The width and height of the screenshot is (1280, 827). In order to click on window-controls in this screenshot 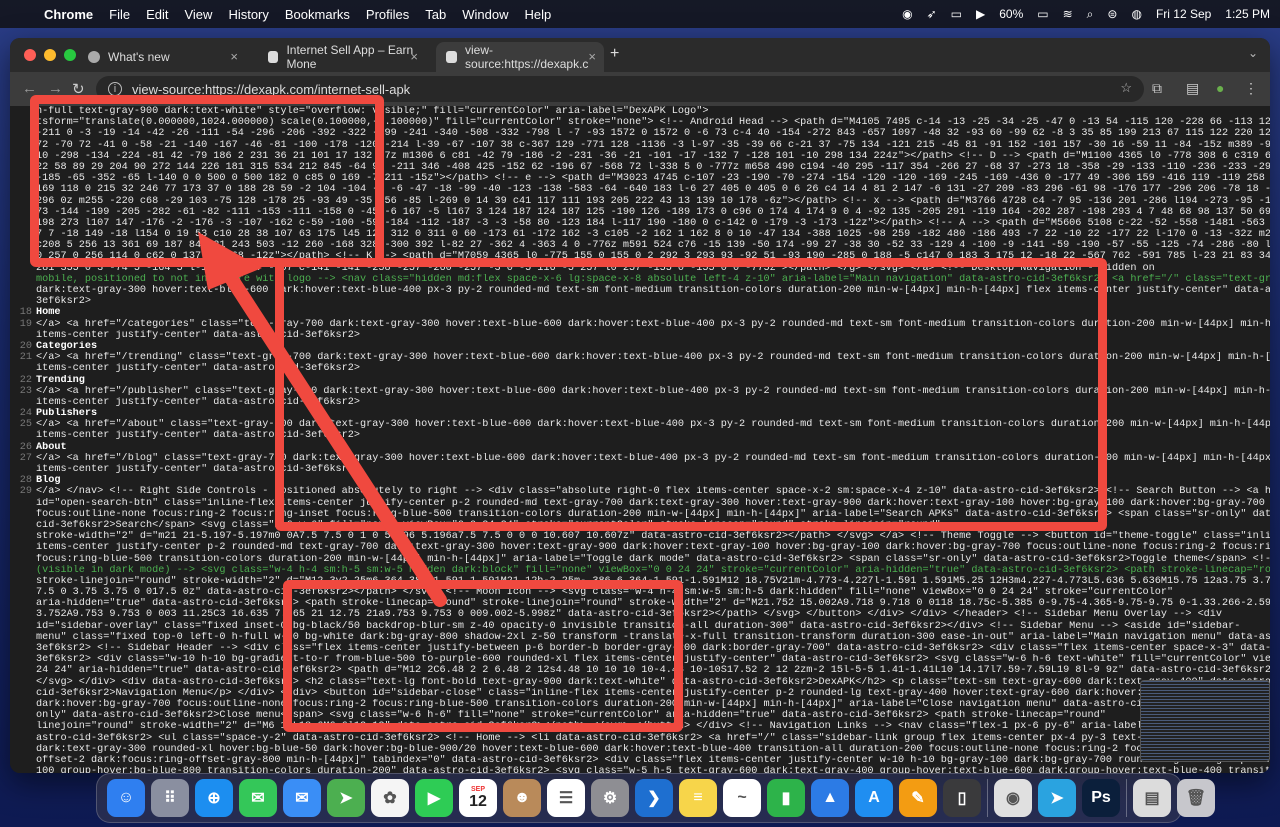, I will do `click(50, 55)`.